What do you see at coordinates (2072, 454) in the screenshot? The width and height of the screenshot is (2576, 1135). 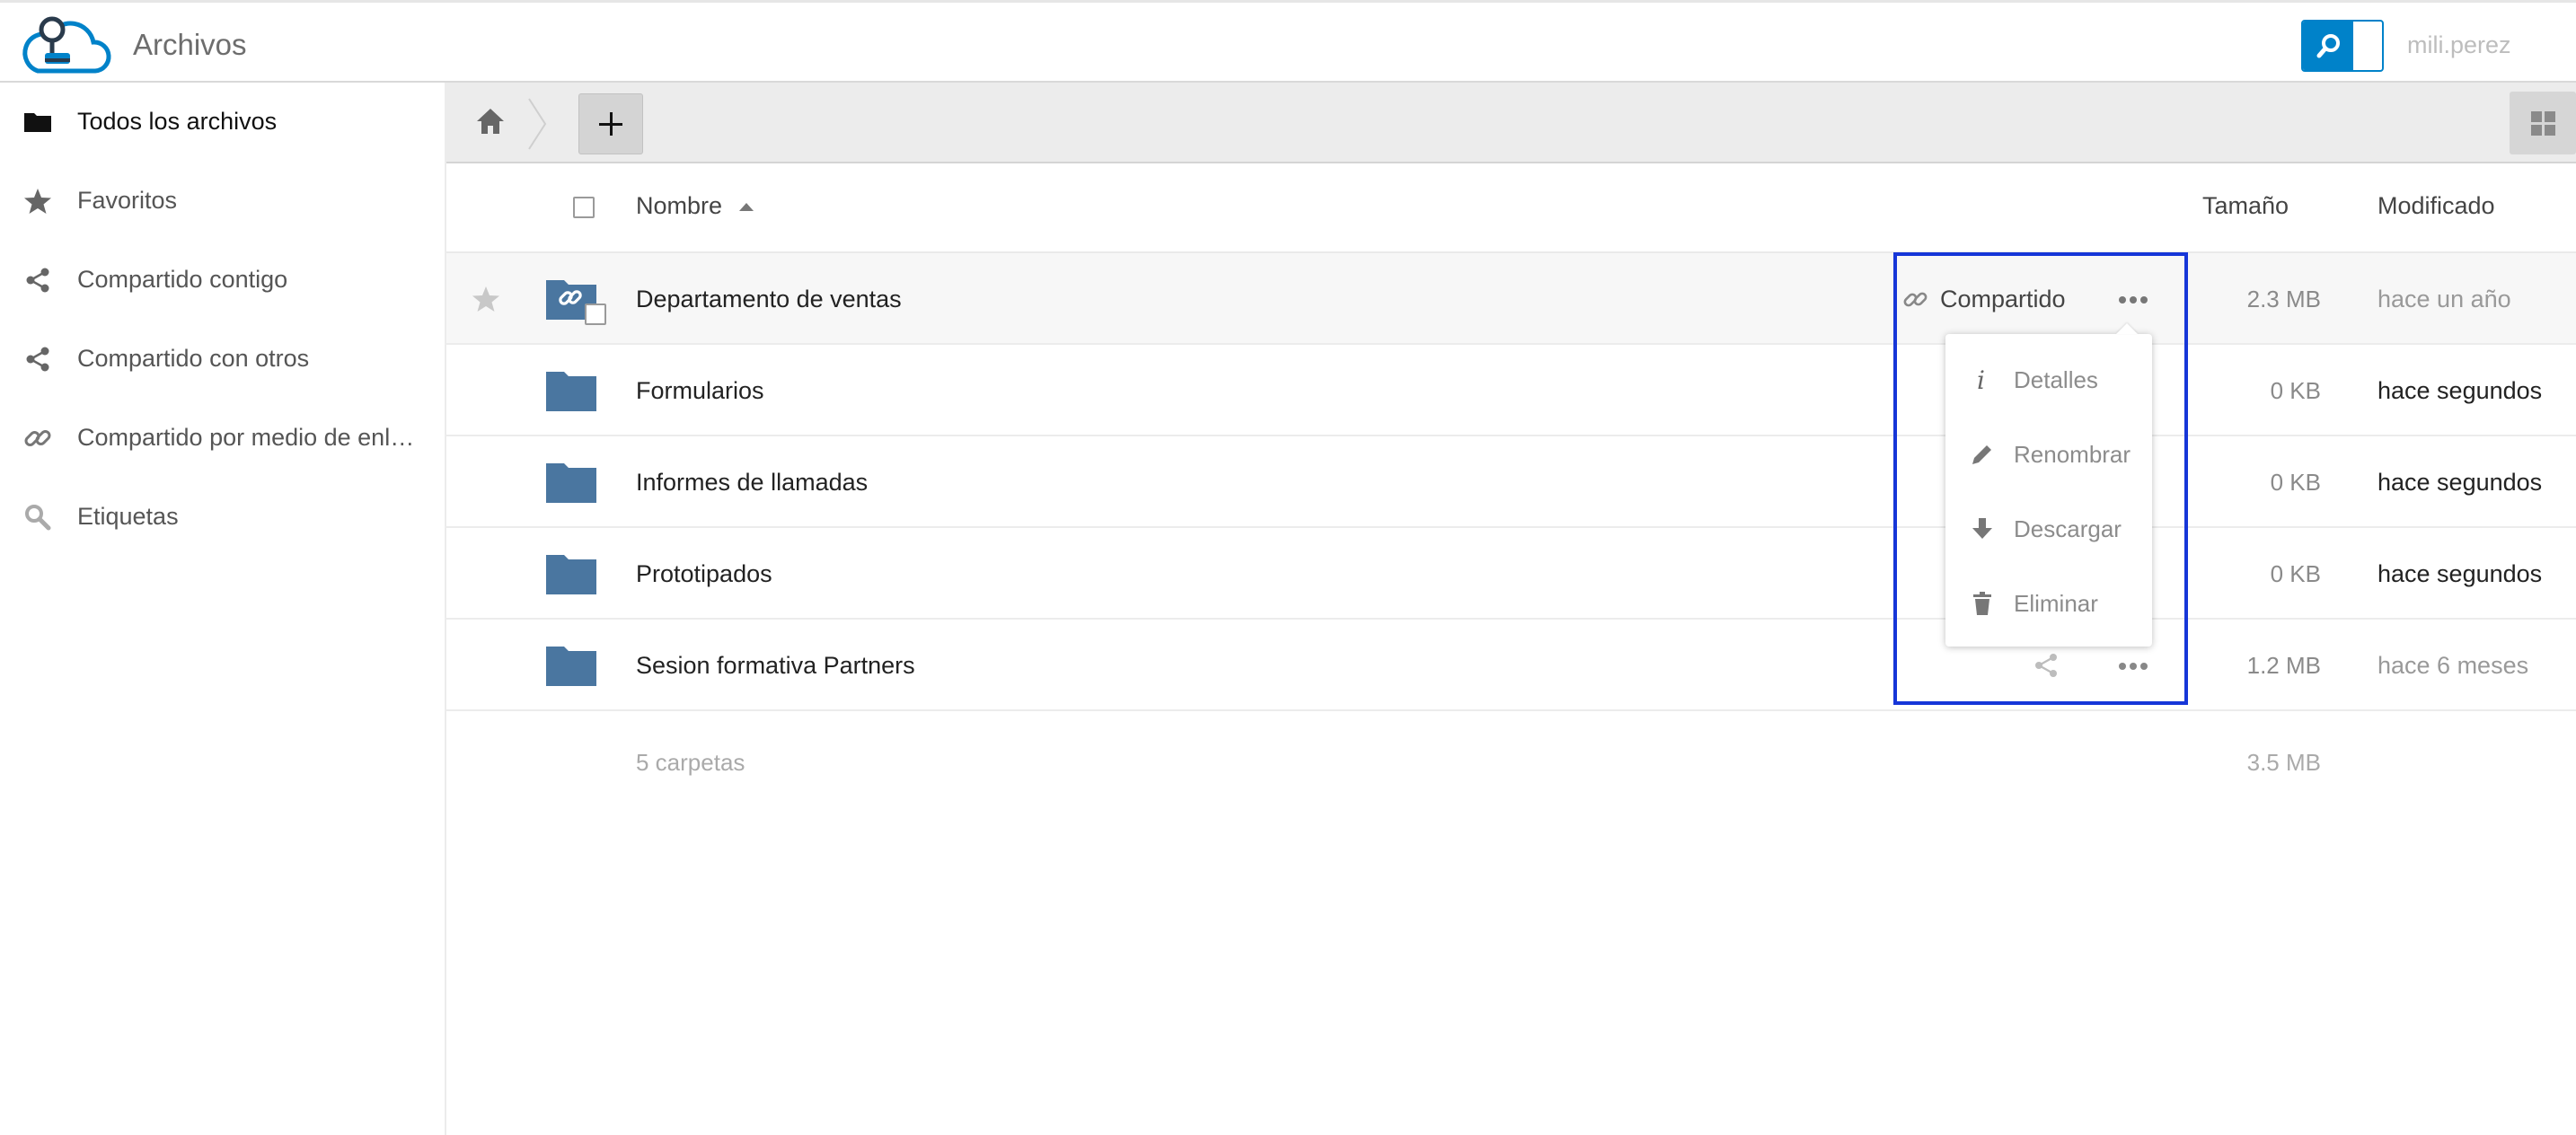 I see `menu-item-label: Renombrar` at bounding box center [2072, 454].